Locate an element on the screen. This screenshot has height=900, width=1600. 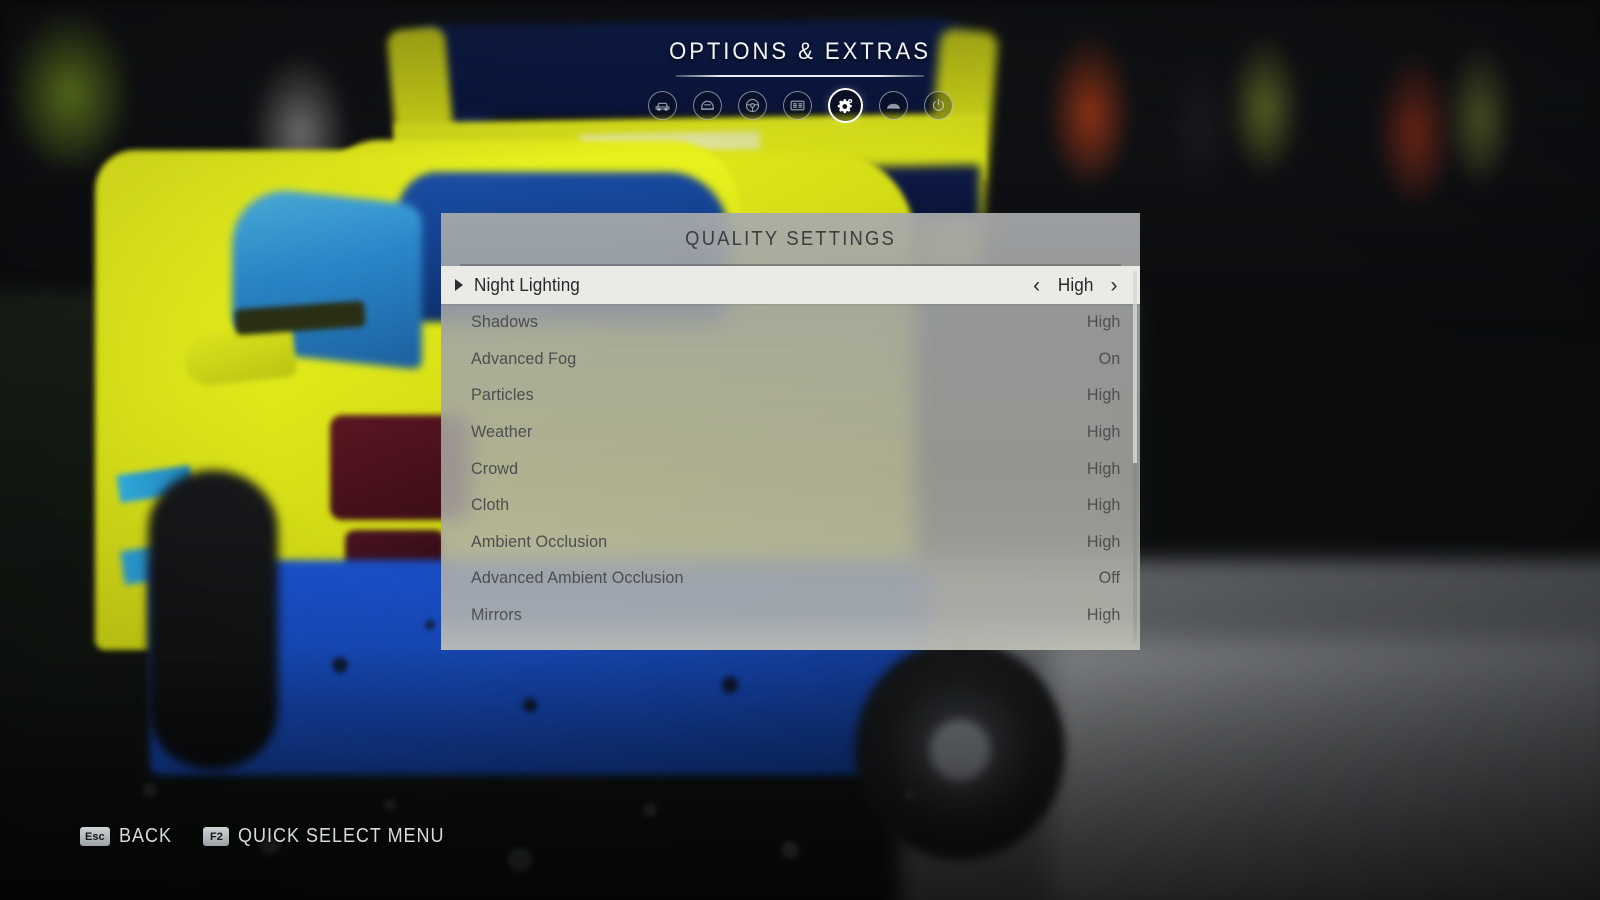
panel-title: QUALITY SETTINGS is located at coordinates (790, 239).